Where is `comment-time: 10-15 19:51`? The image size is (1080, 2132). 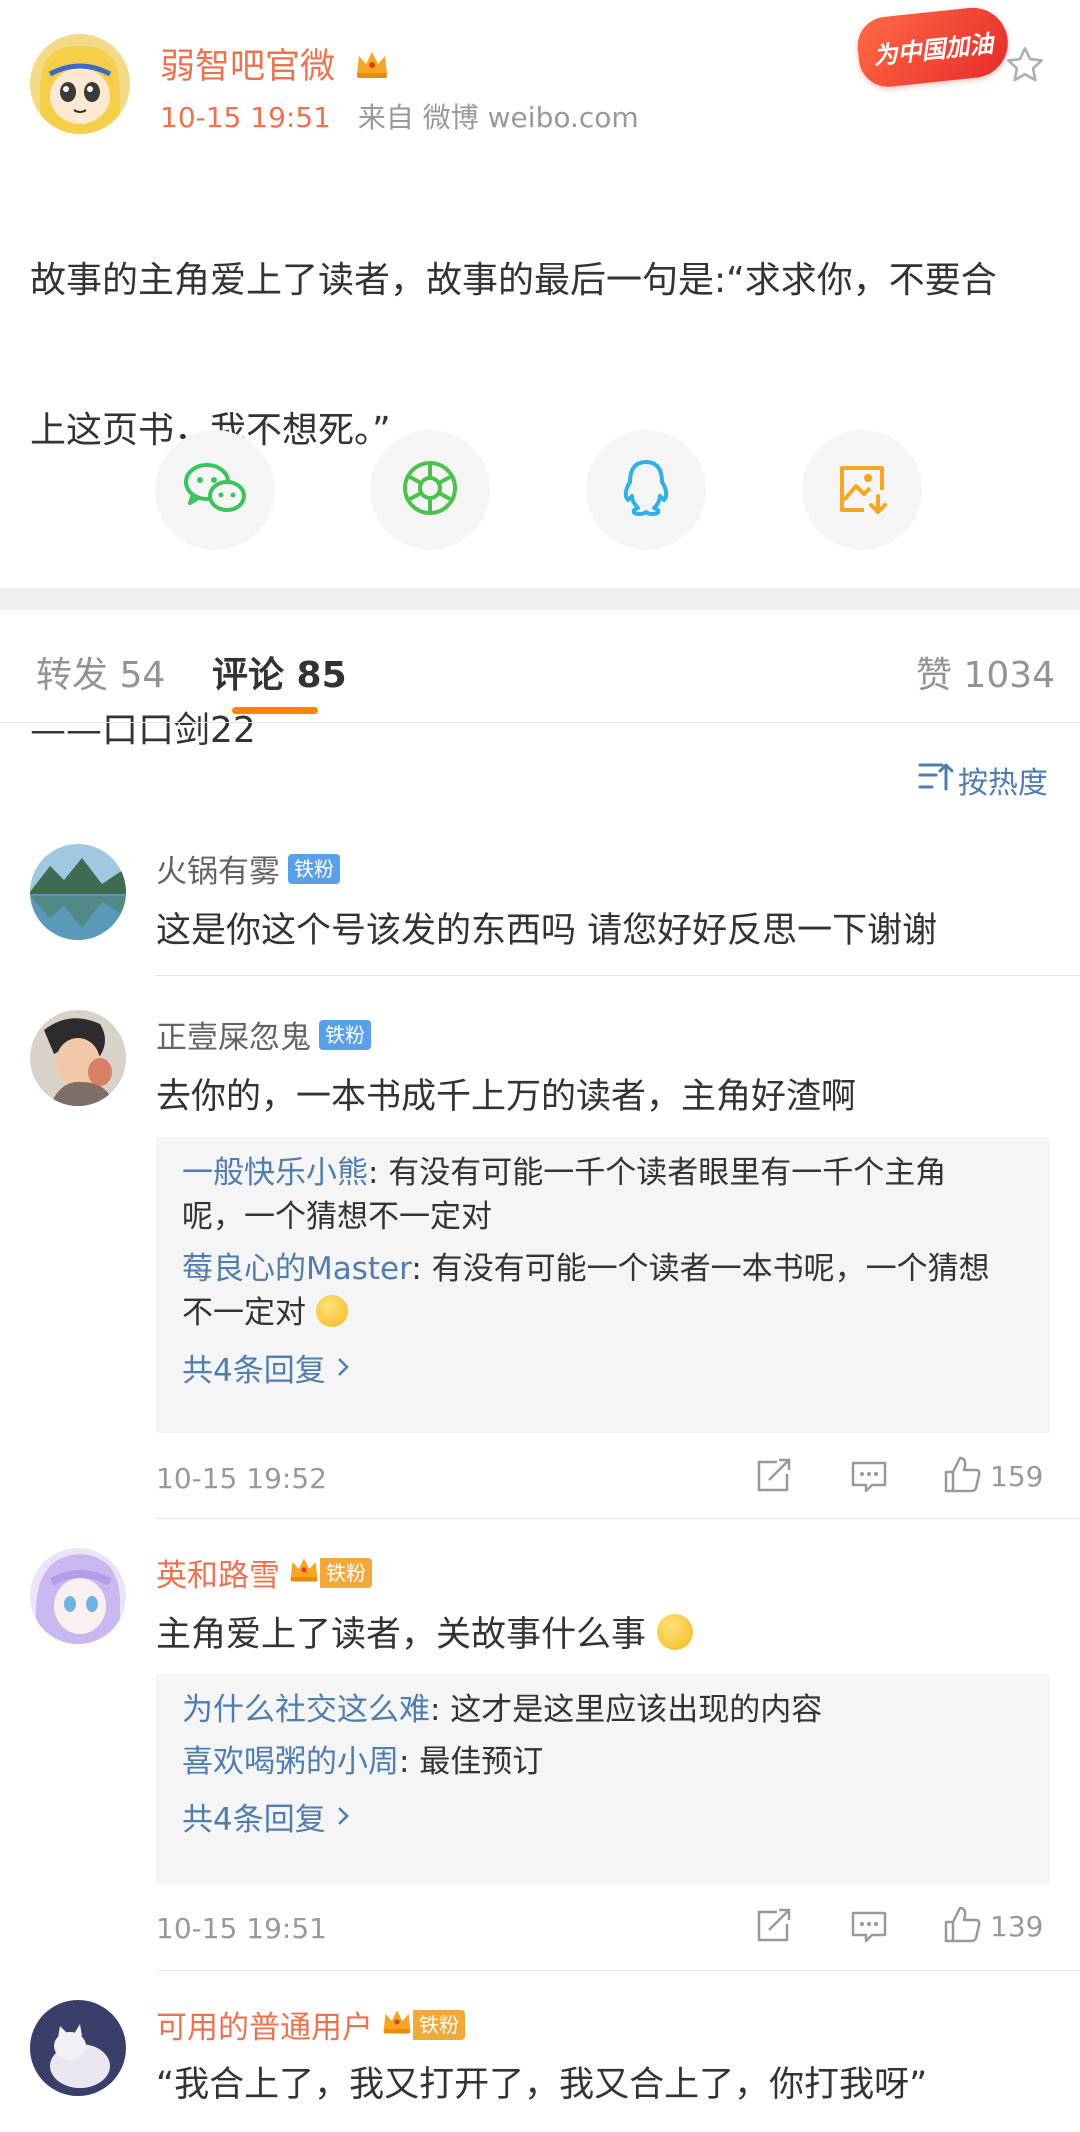
comment-time: 10-15 19:51 is located at coordinates (241, 1928).